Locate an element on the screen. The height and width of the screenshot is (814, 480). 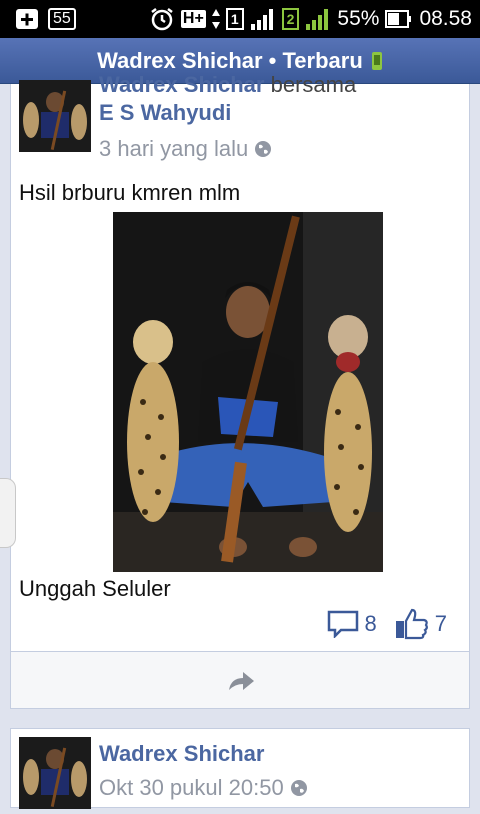
page-title: Wadrex Shichar • Terbaru is located at coordinates (240, 61).